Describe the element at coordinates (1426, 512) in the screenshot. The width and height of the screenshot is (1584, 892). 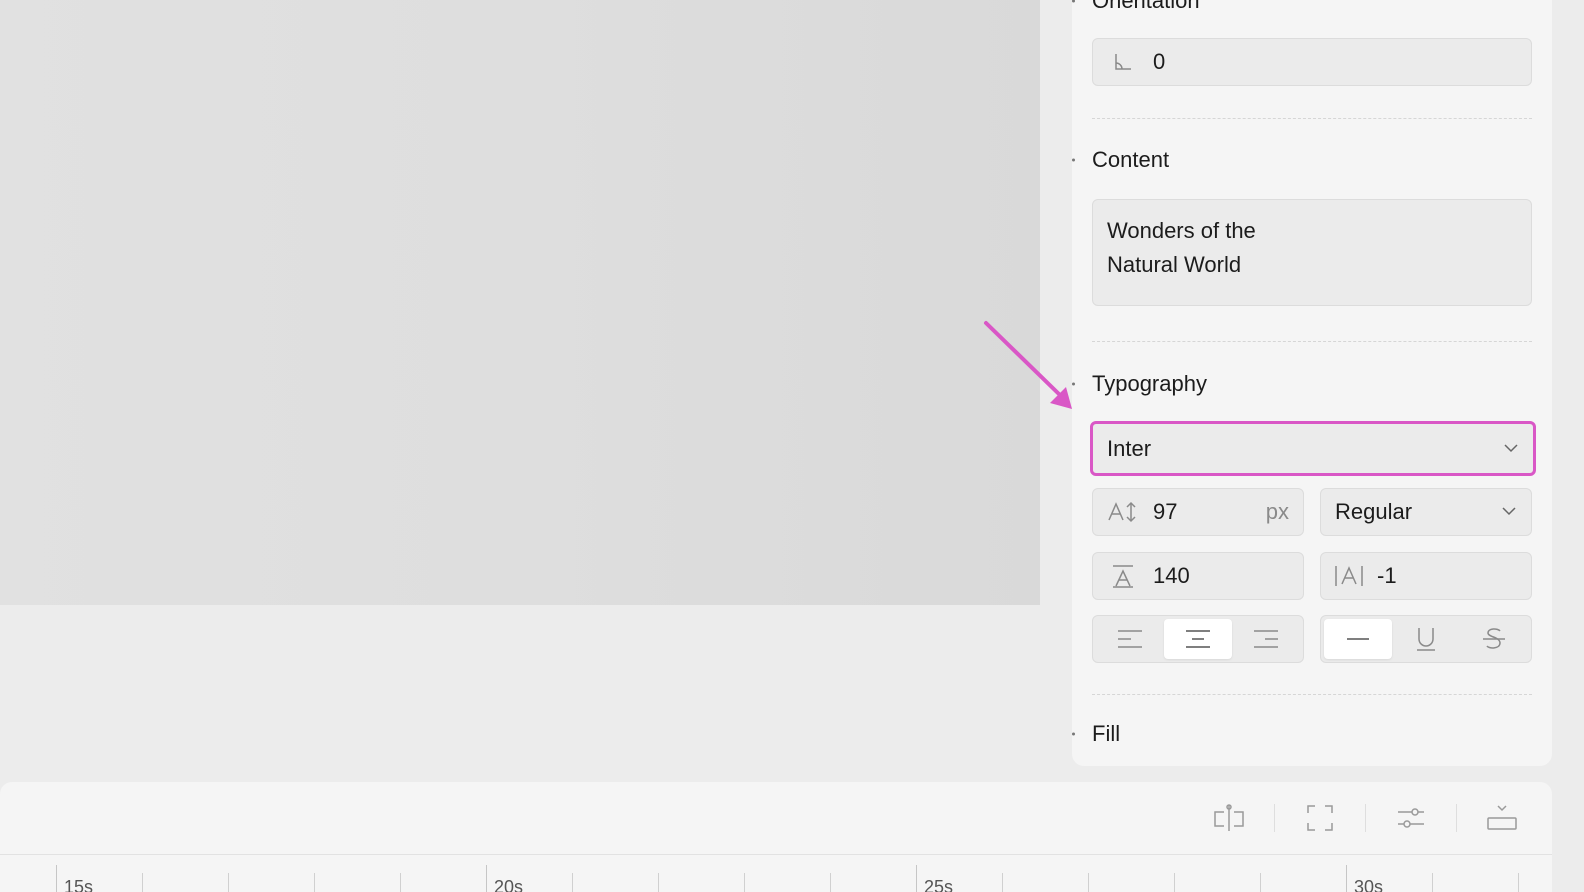
I see `font-weight-select: Regular` at that location.